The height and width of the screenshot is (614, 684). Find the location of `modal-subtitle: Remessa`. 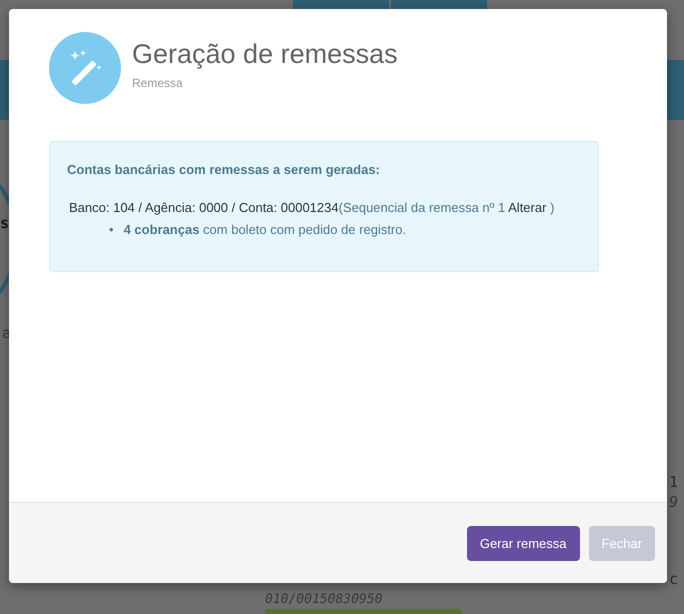

modal-subtitle: Remessa is located at coordinates (158, 83).